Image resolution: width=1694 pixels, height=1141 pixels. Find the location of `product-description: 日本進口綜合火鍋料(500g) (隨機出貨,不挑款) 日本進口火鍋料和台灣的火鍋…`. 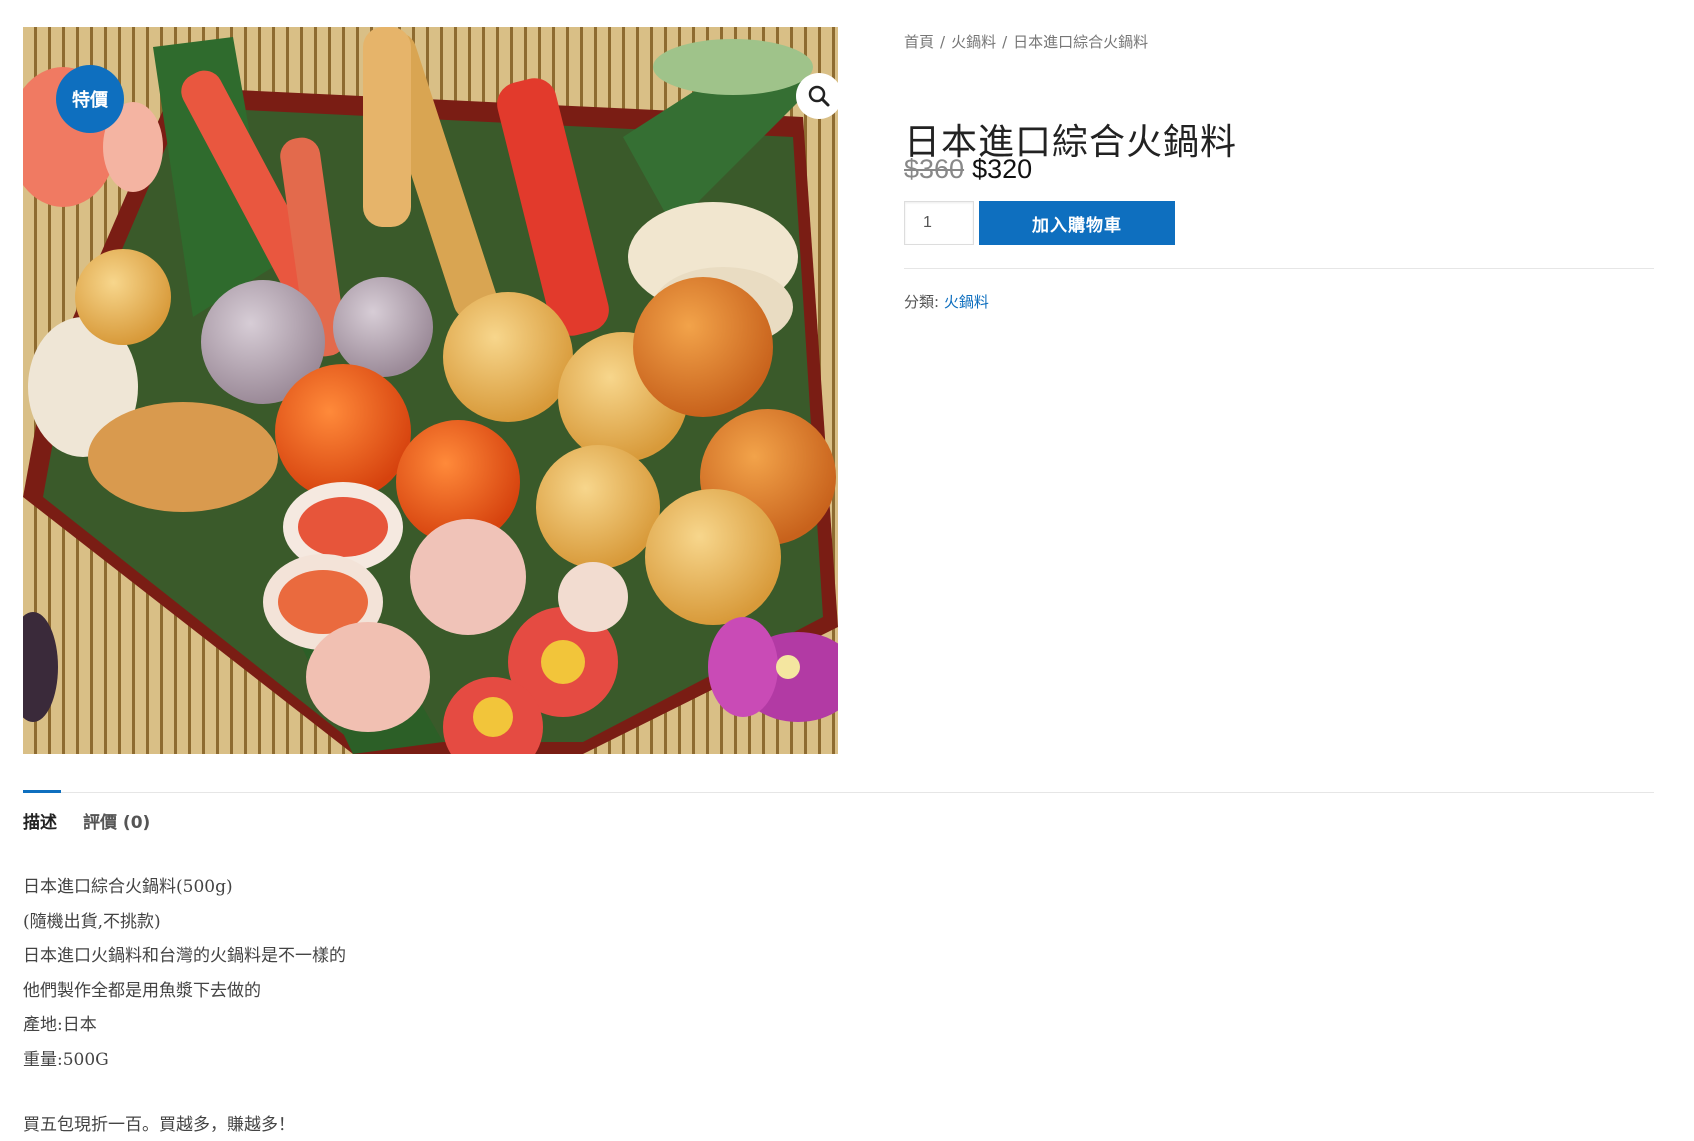

product-description: 日本進口綜合火鍋料(500g) (隨機出貨,不挑款) 日本進口火鍋料和台灣的火鍋… is located at coordinates (184, 1005).